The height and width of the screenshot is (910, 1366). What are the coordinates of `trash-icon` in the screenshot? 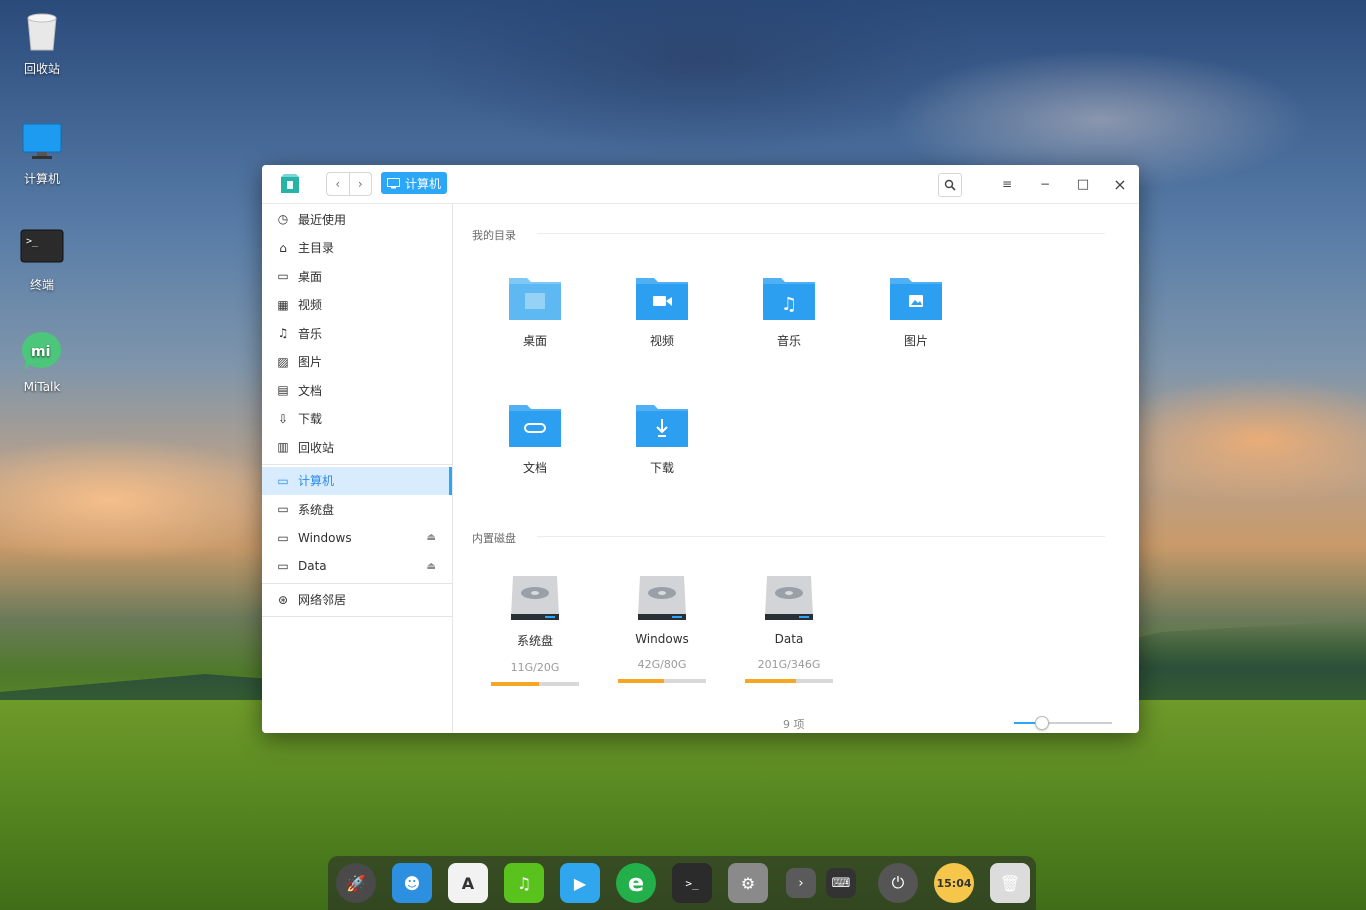 It's located at (42, 32).